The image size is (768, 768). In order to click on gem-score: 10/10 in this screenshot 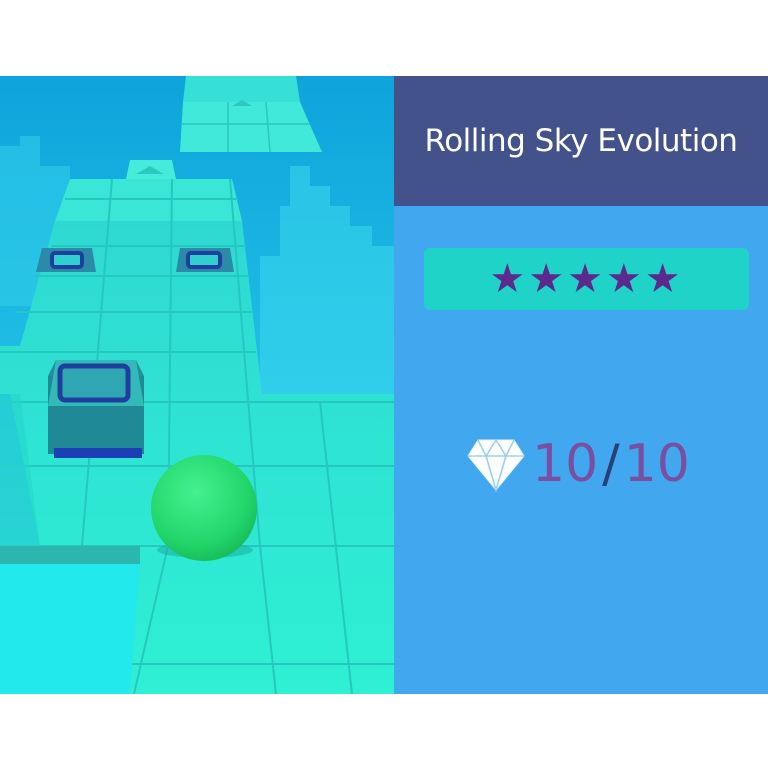, I will do `click(611, 464)`.